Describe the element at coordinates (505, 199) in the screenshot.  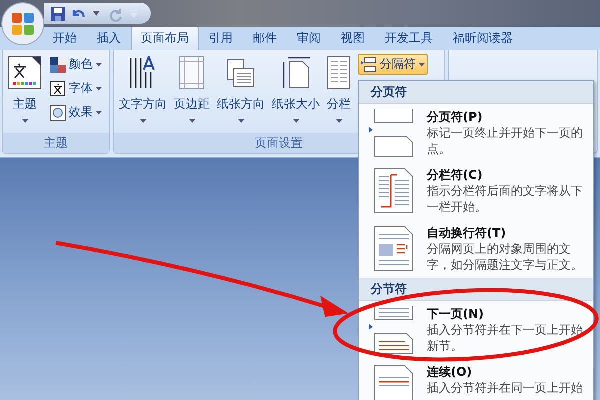
I see `menu-item-description: 指示分栏符后面的文字将从下一栏开始。` at that location.